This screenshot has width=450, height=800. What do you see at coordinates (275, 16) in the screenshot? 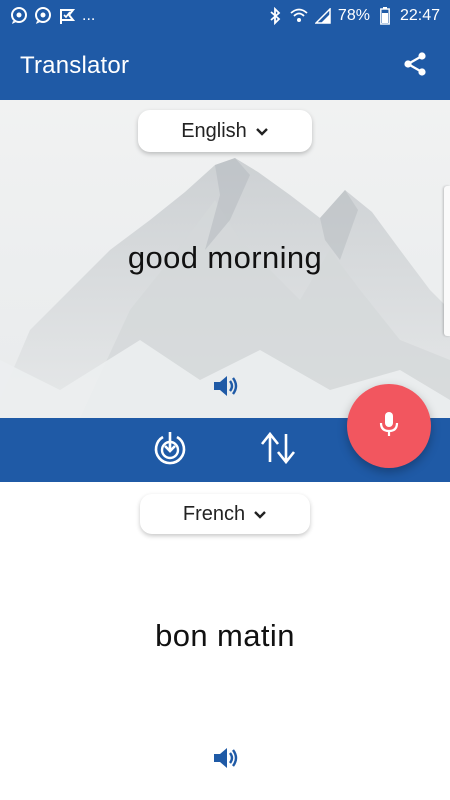
I see `bluetooth-icon` at bounding box center [275, 16].